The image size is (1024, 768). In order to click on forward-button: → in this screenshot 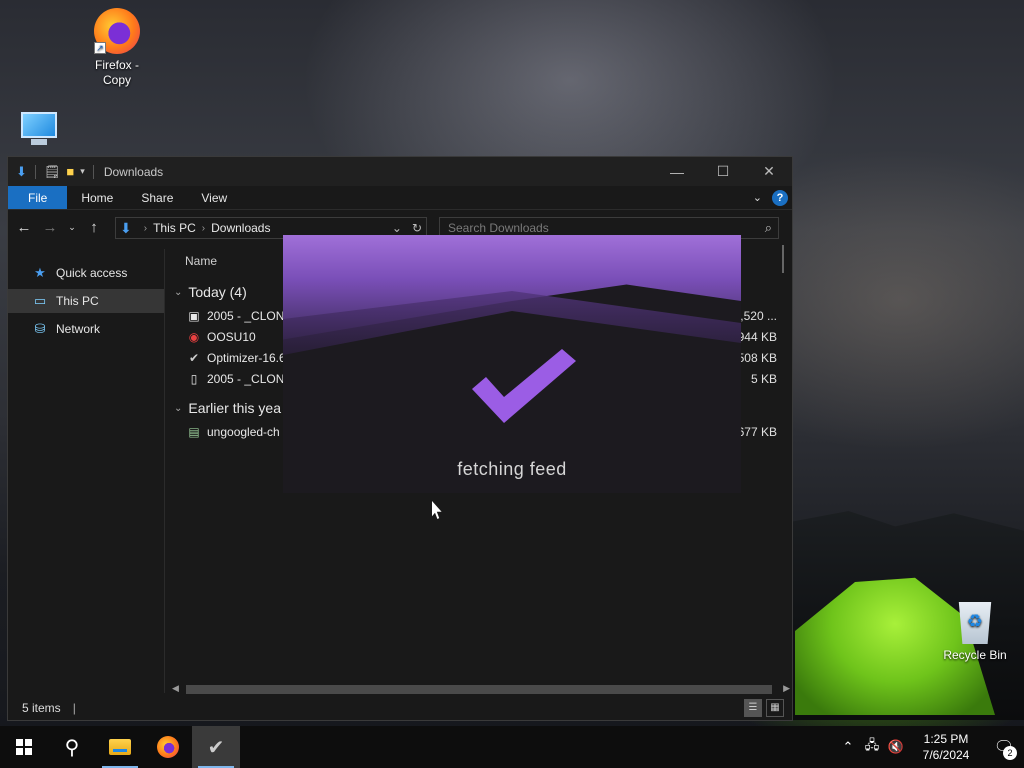, I will do `click(50, 227)`.